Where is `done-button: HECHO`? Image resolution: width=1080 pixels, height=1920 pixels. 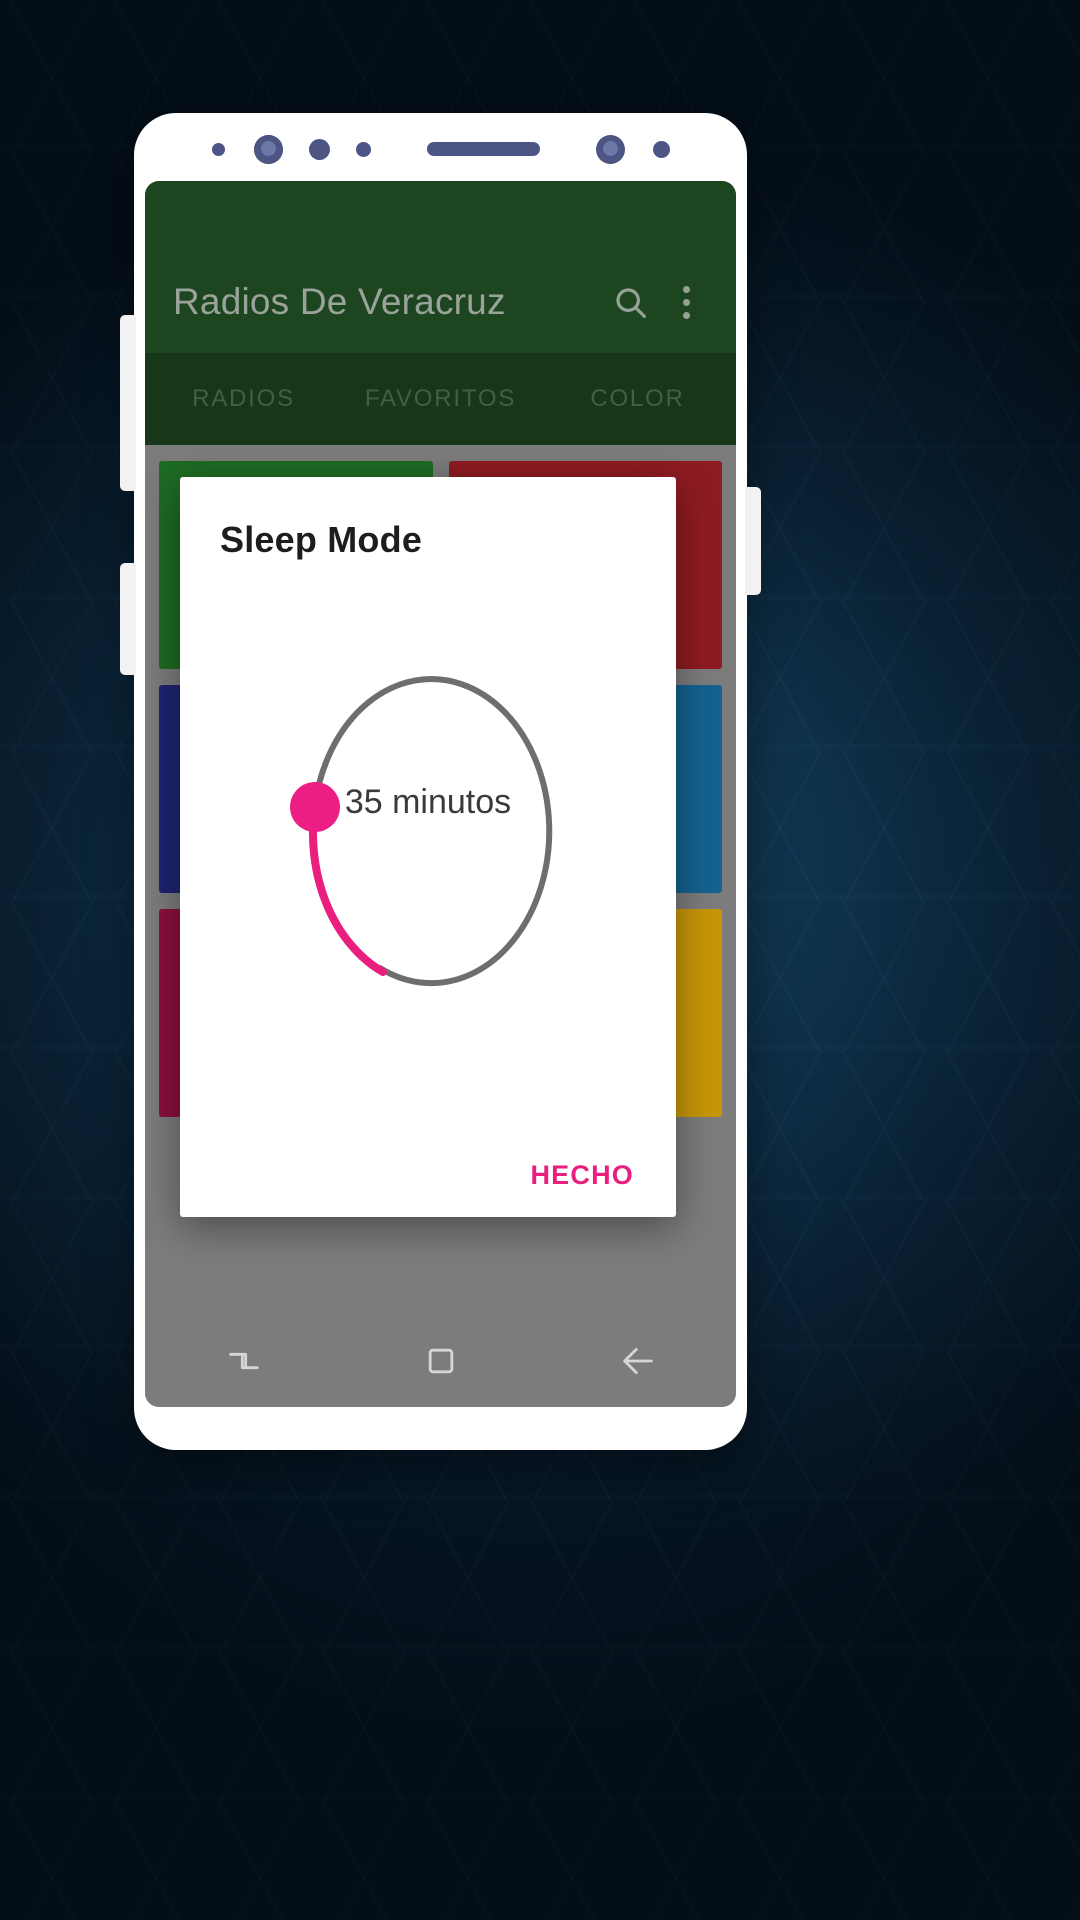 done-button: HECHO is located at coordinates (582, 1175).